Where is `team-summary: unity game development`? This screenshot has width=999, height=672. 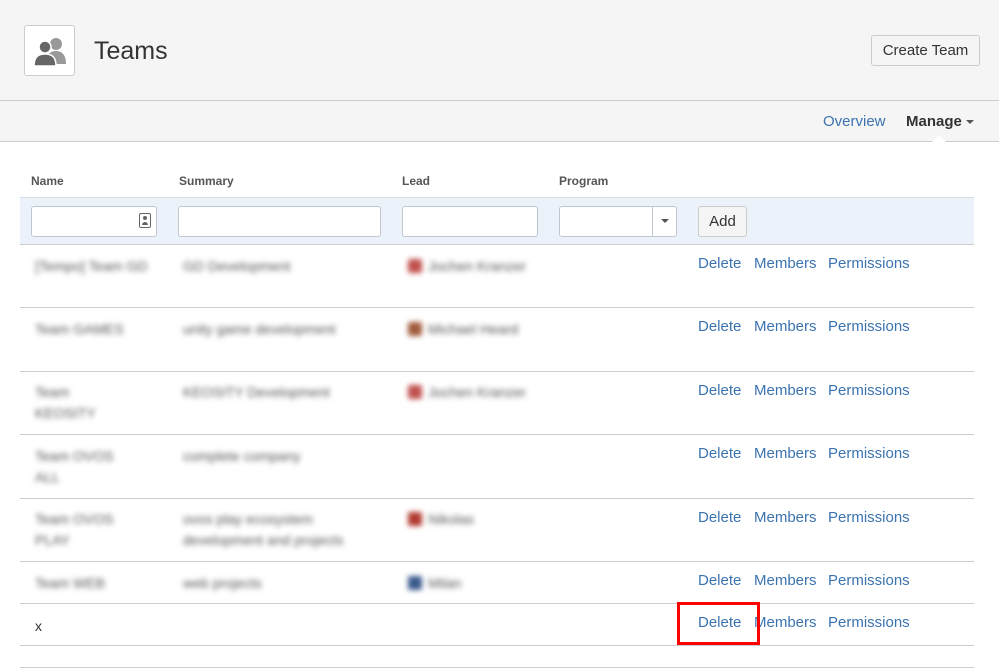 team-summary: unity game development is located at coordinates (259, 329).